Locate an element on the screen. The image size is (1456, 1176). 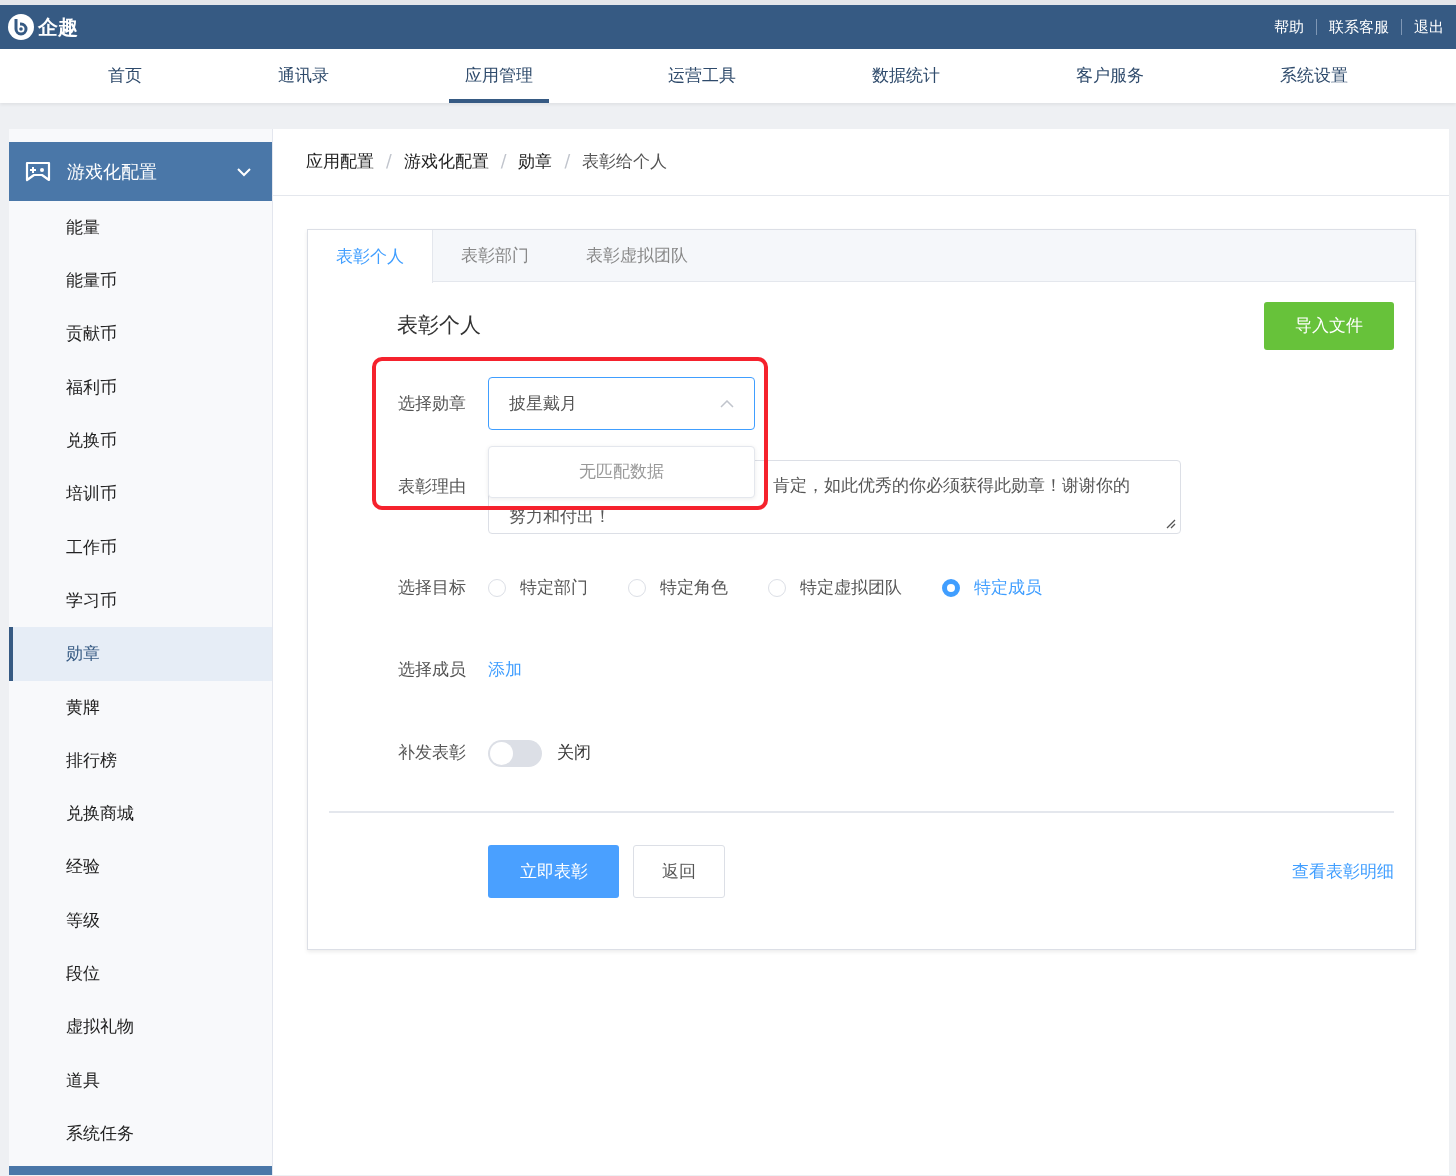
switch-state-text: 关闭 is located at coordinates (574, 753).